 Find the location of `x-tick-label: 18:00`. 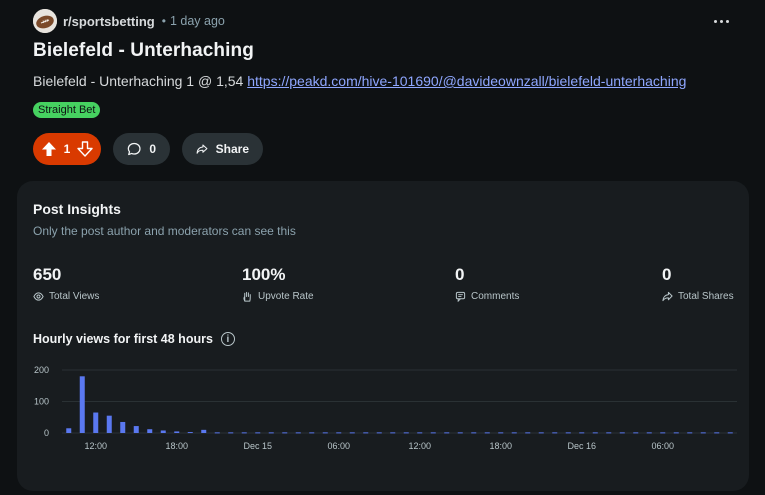

x-tick-label: 18:00 is located at coordinates (500, 446).